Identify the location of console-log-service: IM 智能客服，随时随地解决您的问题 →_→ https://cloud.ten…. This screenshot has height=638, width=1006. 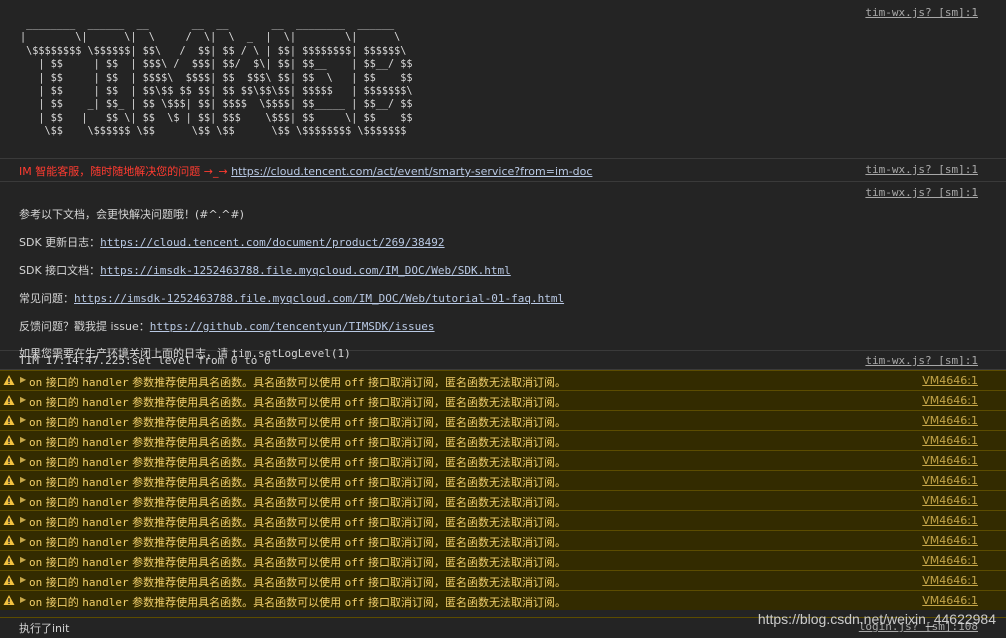
(503, 170).